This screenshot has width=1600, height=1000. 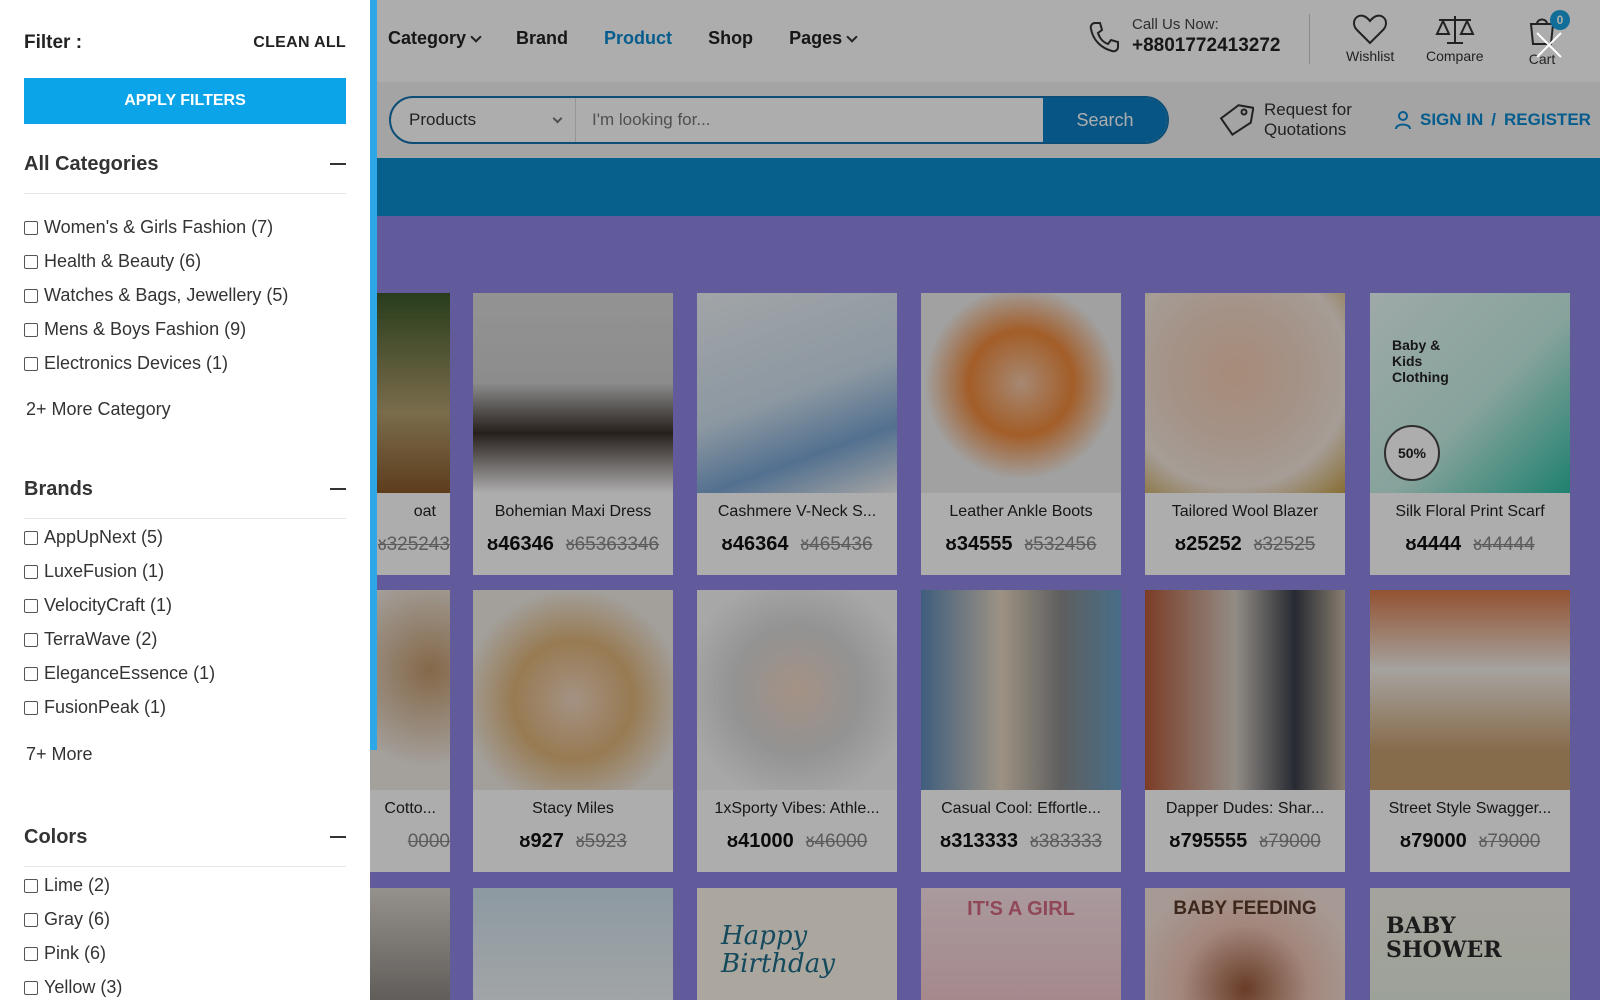 What do you see at coordinates (56, 836) in the screenshot?
I see `section-title: Colors` at bounding box center [56, 836].